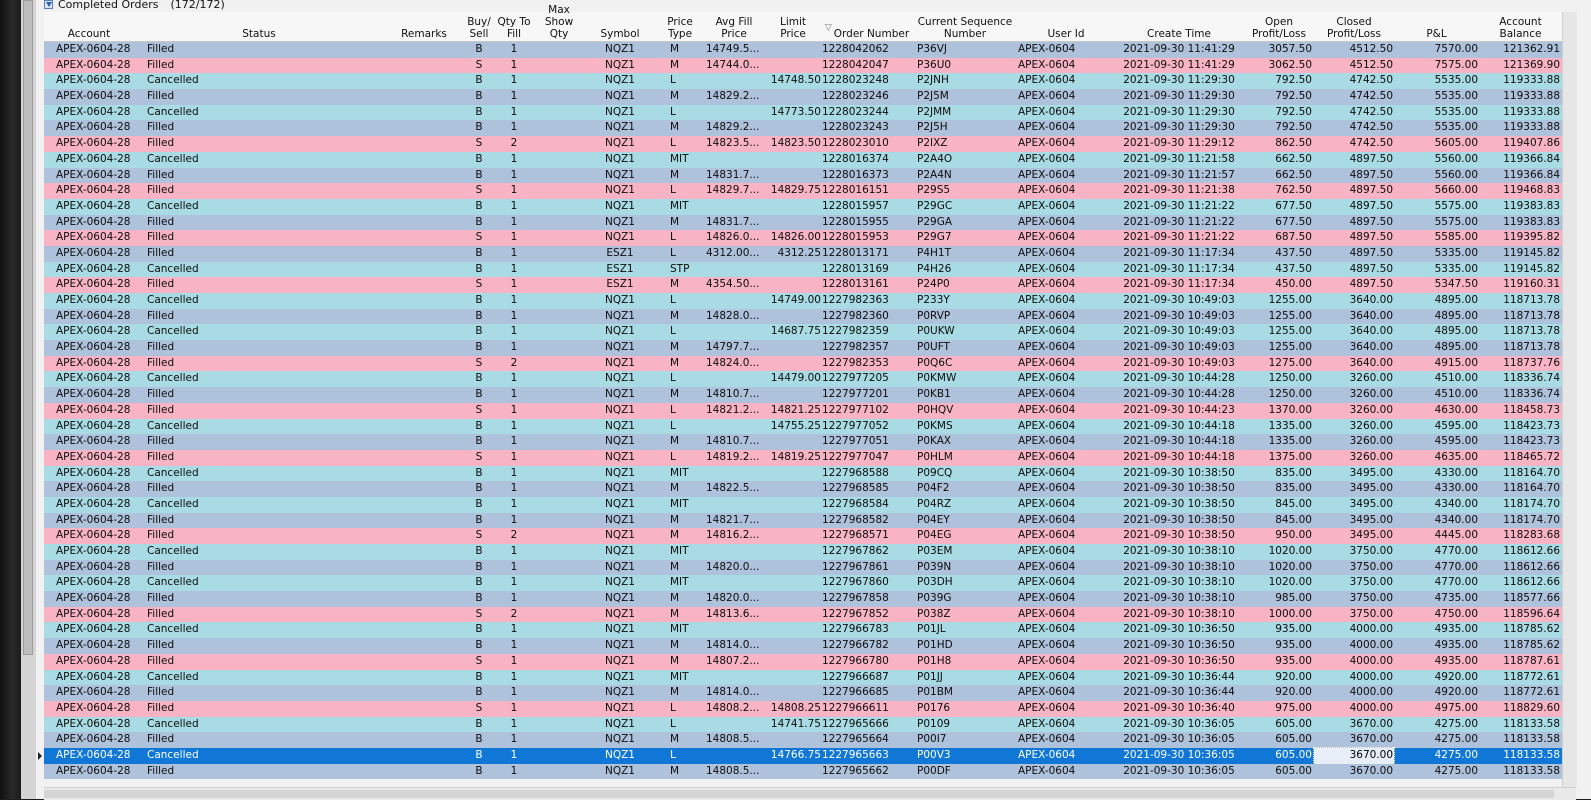 The height and width of the screenshot is (800, 1591). Describe the element at coordinates (793, 379) in the screenshot. I see `table-cell: 14479.00` at that location.